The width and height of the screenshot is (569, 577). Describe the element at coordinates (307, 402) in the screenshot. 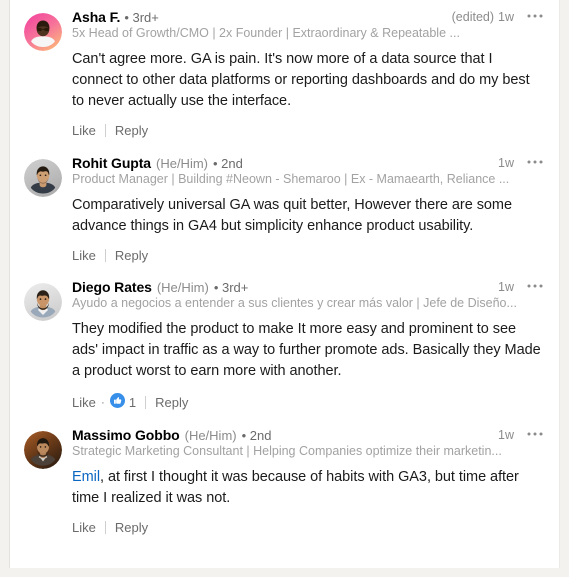

I see `comment-actions: Like · 1 Reply` at that location.